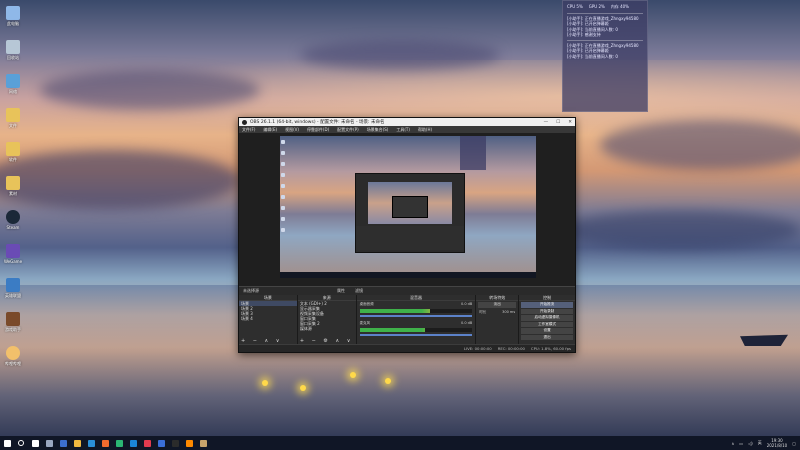  Describe the element at coordinates (21, 443) in the screenshot. I see `search-button` at that location.